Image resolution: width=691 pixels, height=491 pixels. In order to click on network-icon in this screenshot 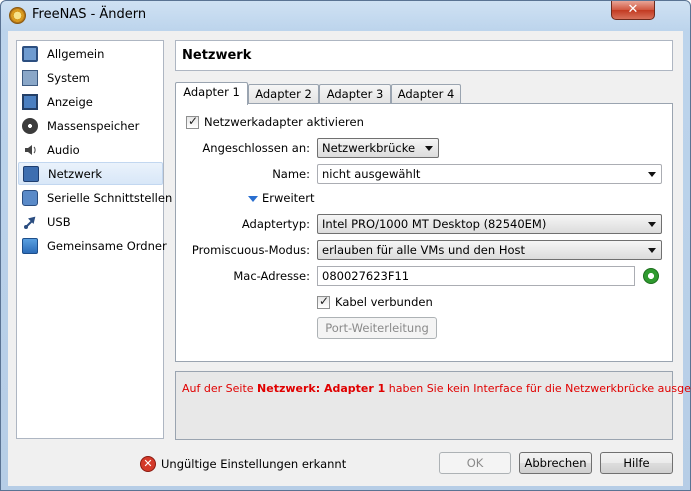, I will do `click(31, 174)`.